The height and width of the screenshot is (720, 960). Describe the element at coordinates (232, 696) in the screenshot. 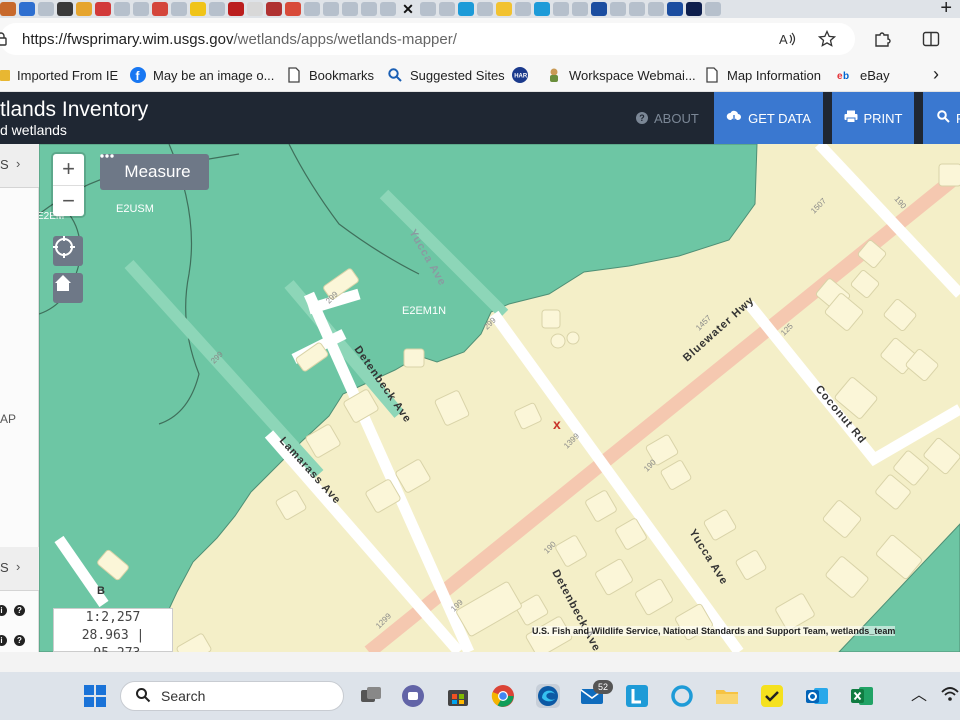

I see `taskbar-search: Search` at that location.